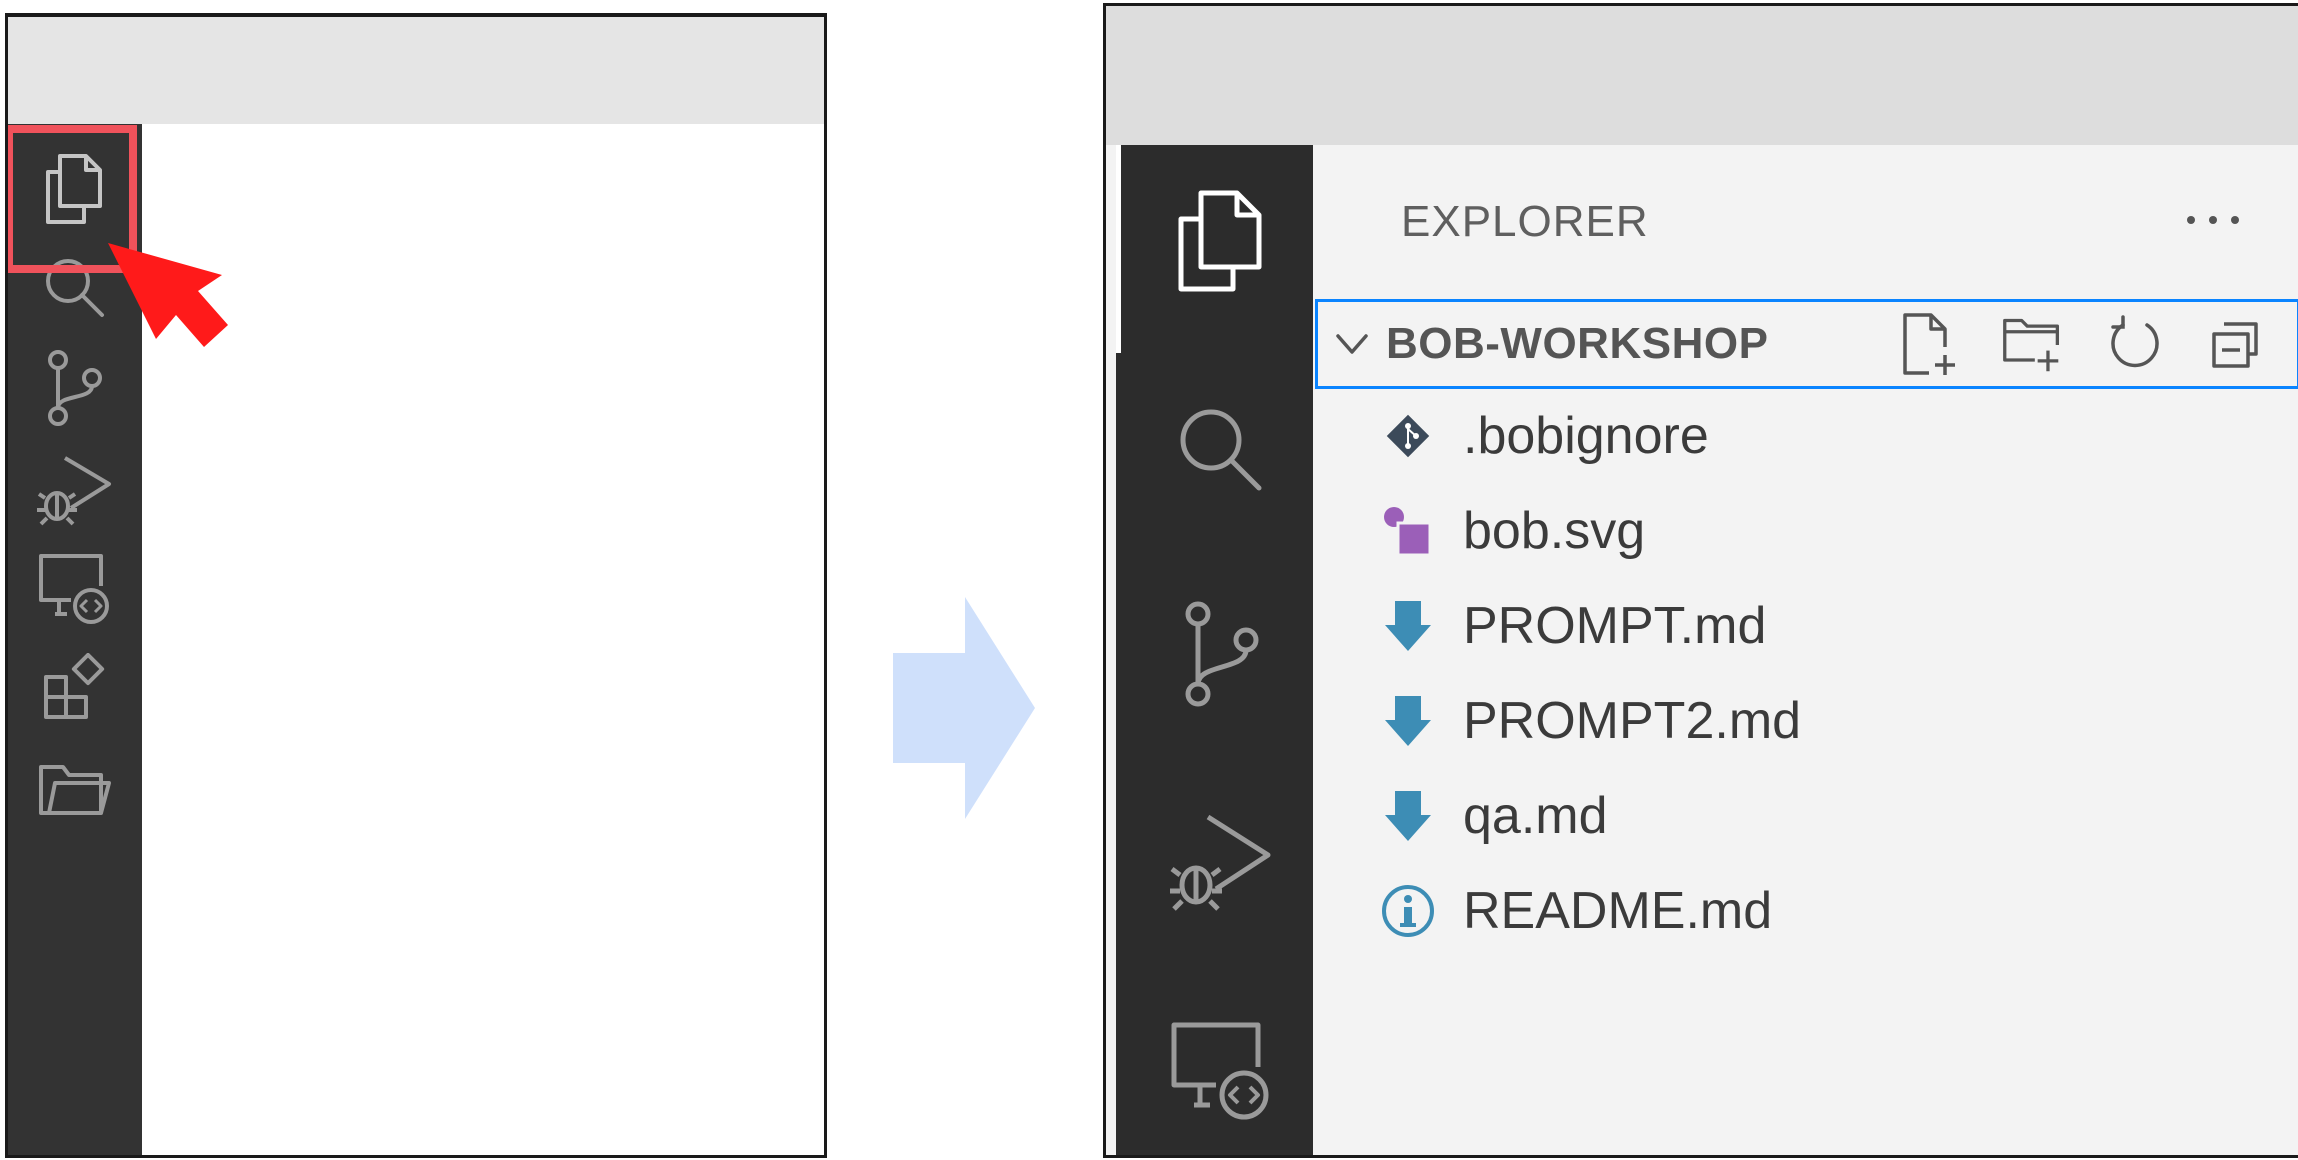  I want to click on file-row: PROMPT.md, so click(1803, 625).